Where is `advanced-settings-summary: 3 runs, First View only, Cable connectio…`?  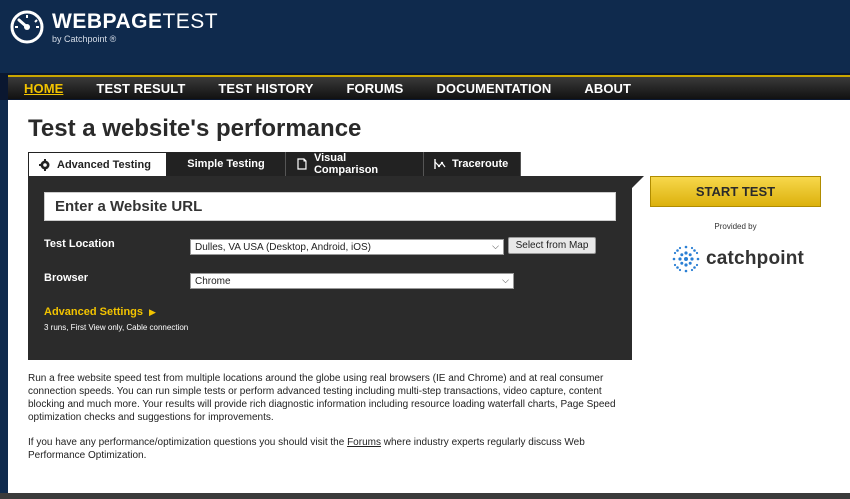 advanced-settings-summary: 3 runs, First View only, Cable connectio… is located at coordinates (116, 327).